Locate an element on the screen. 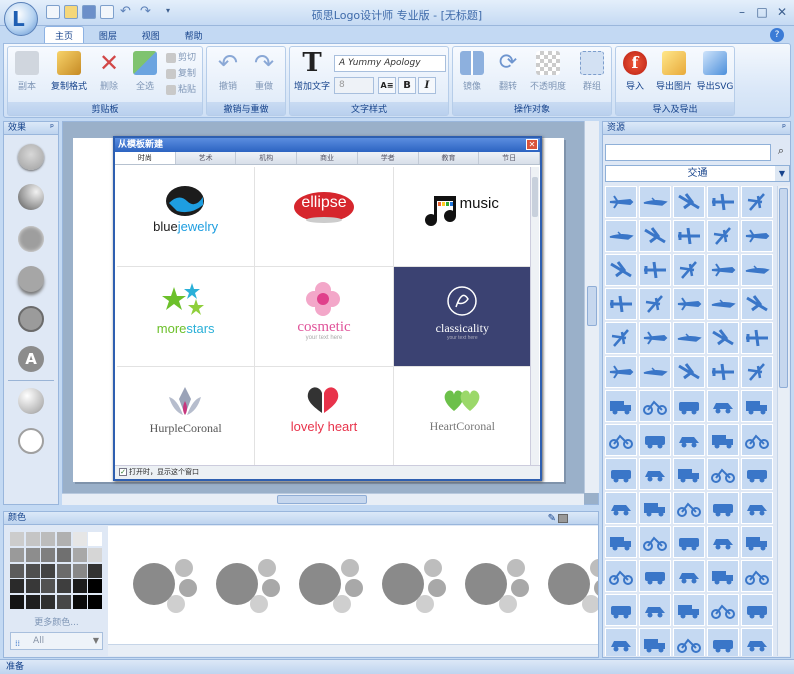 This screenshot has height=674, width=794. tab-view: 视图 is located at coordinates (151, 35).